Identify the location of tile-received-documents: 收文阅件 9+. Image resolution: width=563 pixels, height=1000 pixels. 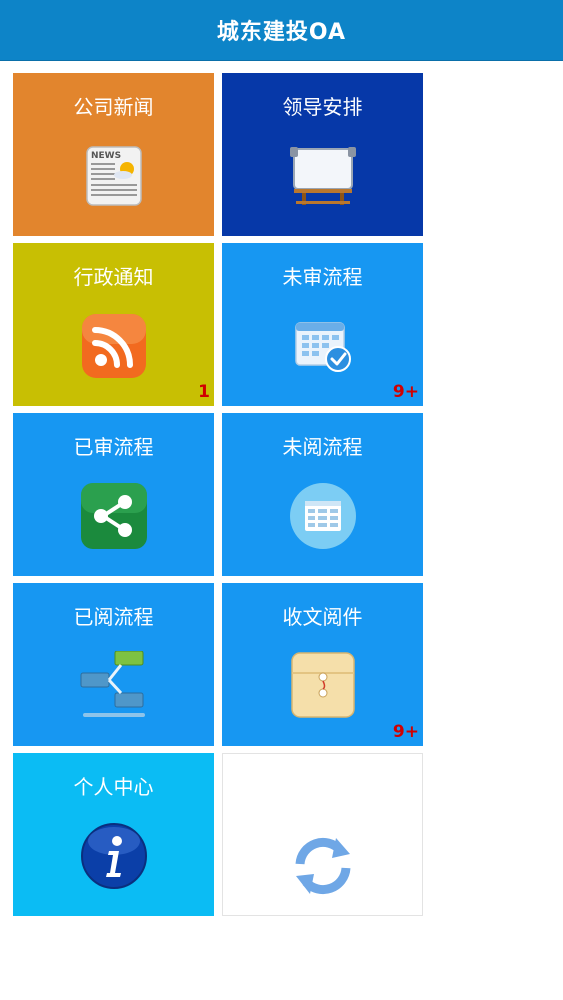
(322, 664).